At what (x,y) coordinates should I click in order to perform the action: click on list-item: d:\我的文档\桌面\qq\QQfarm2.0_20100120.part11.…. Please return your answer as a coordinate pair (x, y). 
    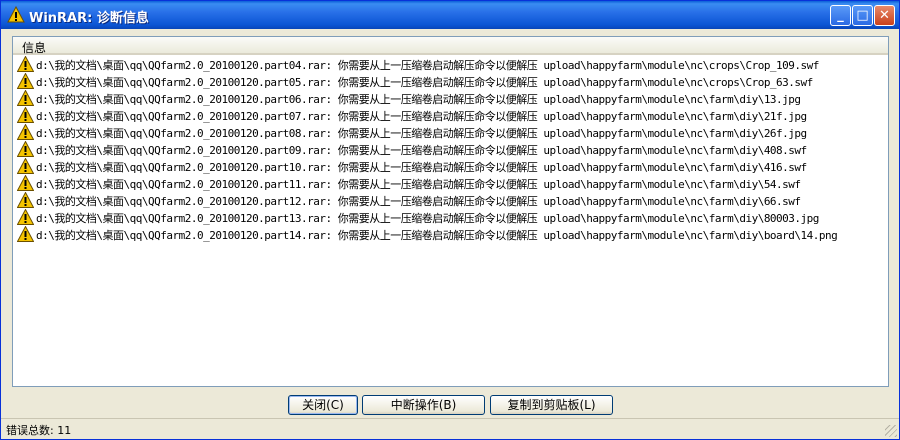
    Looking at the image, I should click on (450, 183).